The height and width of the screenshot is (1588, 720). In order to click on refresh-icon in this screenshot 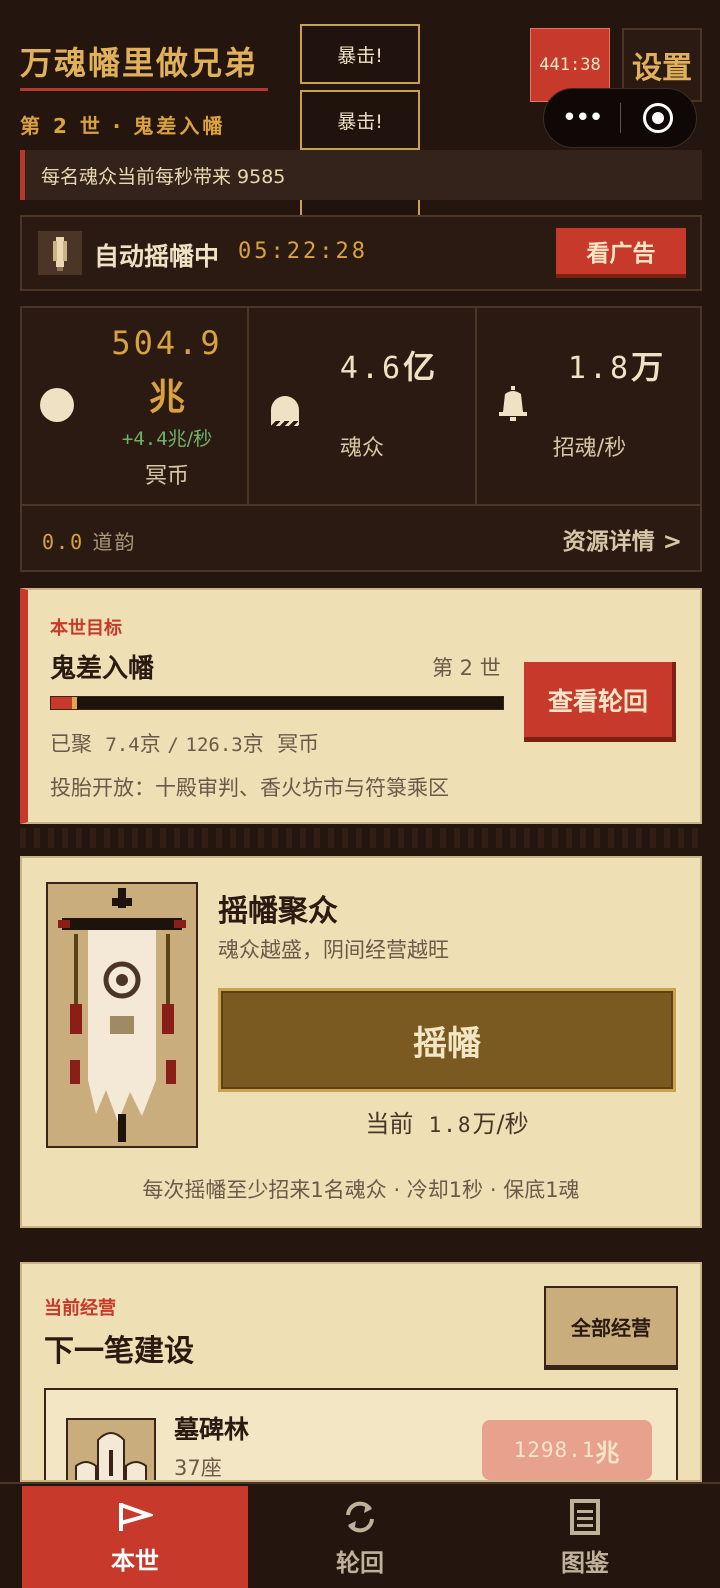, I will do `click(360, 1516)`.